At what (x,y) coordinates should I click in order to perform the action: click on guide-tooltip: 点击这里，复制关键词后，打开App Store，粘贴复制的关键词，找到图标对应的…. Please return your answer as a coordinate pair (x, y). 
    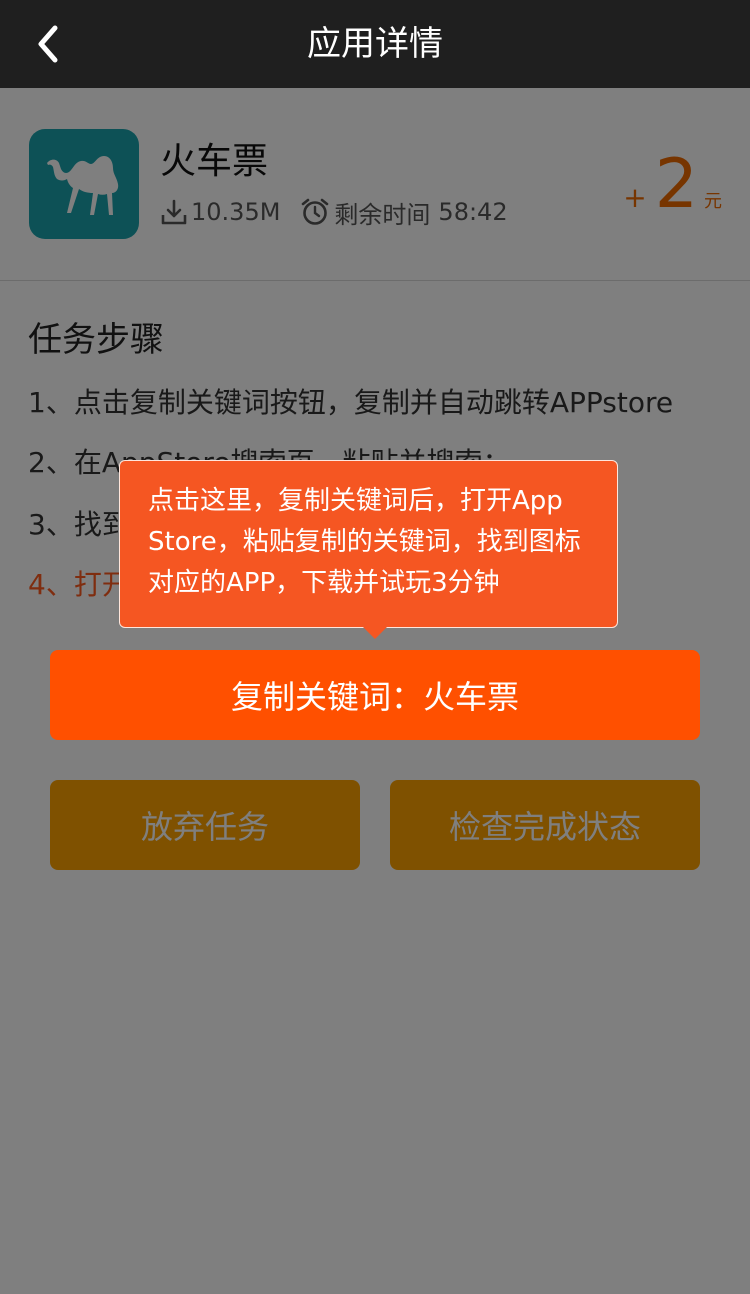
    Looking at the image, I should click on (368, 544).